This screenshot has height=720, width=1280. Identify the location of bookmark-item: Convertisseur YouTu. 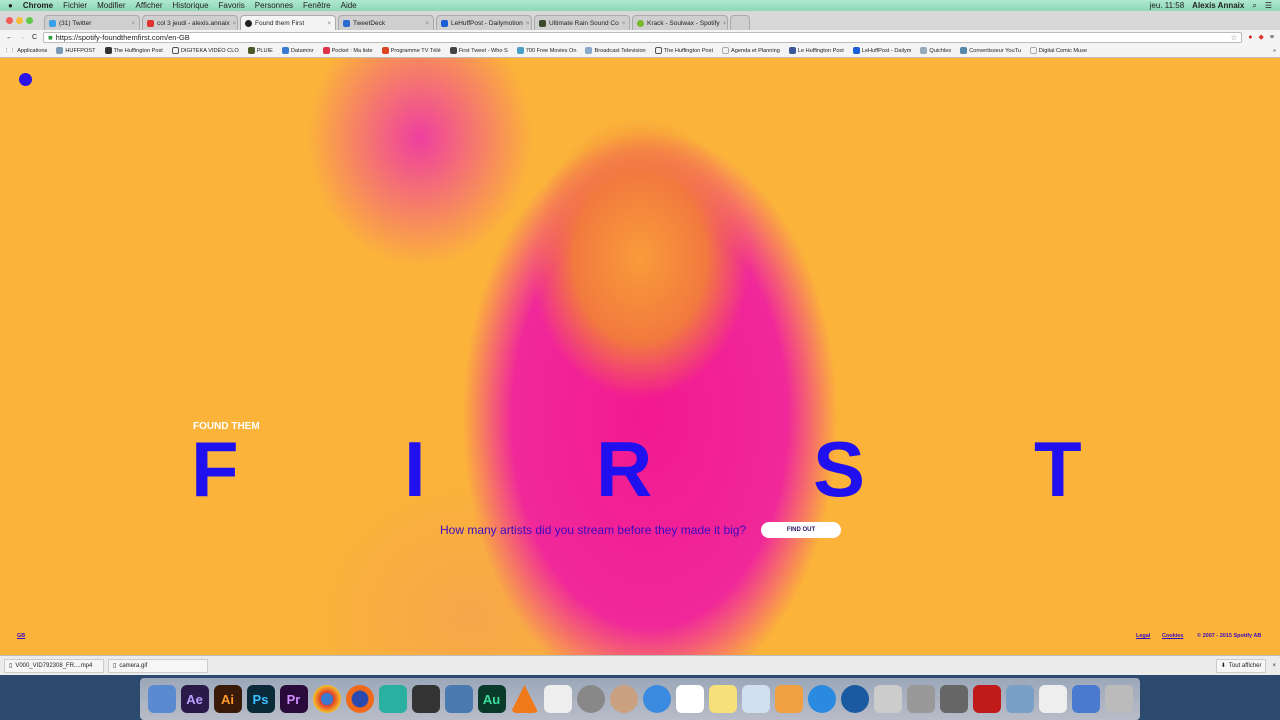
(990, 50).